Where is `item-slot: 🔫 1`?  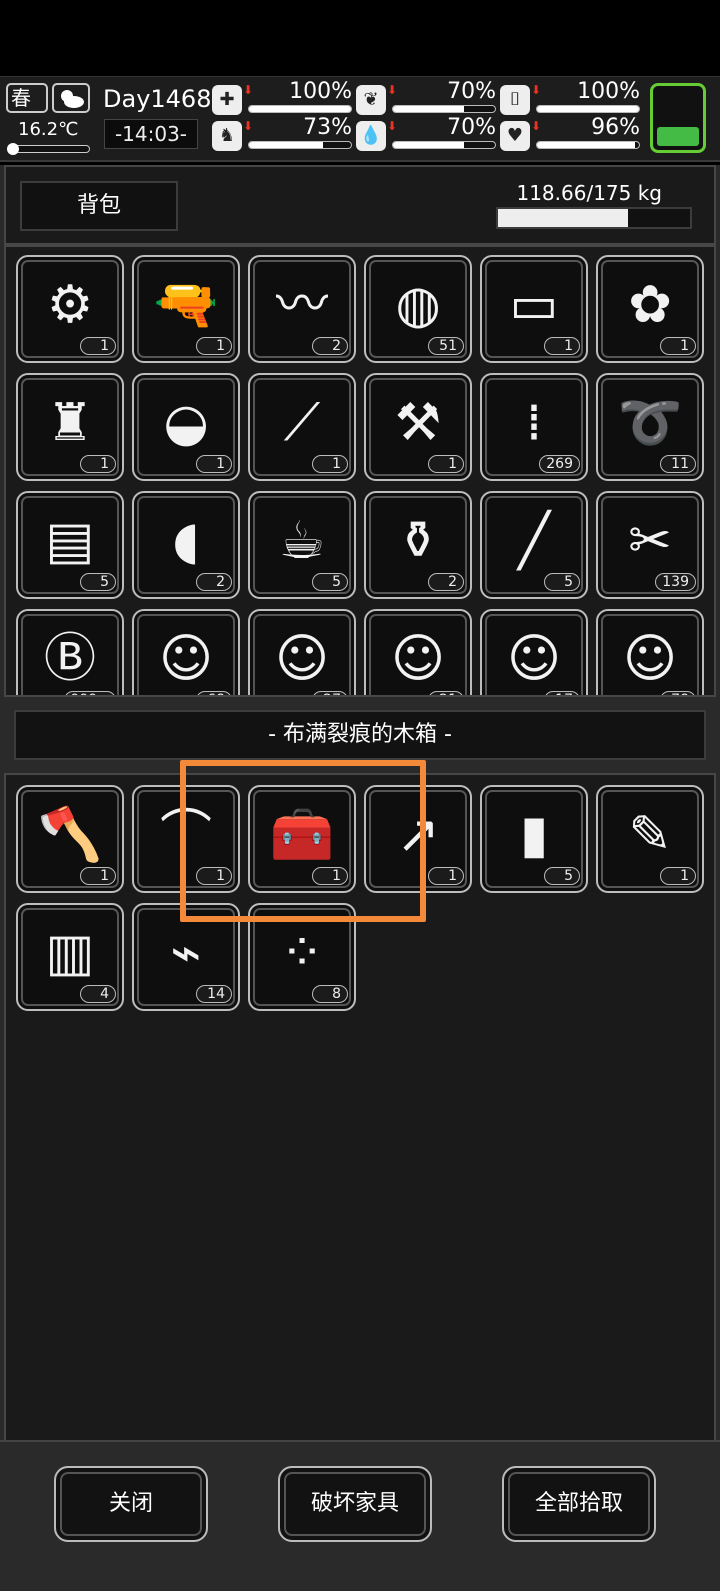
item-slot: 🔫 1 is located at coordinates (186, 309).